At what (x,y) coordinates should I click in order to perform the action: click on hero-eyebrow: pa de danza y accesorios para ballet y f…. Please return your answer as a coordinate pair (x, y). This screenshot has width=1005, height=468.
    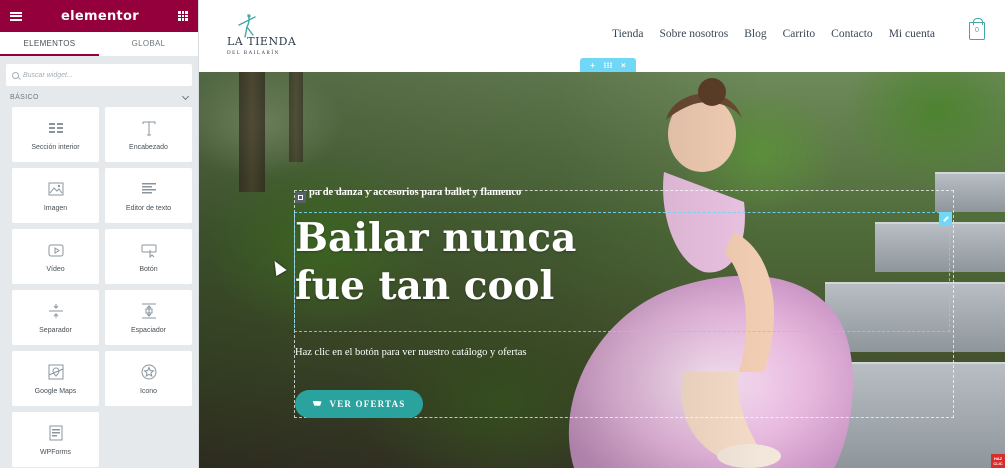
    Looking at the image, I should click on (415, 192).